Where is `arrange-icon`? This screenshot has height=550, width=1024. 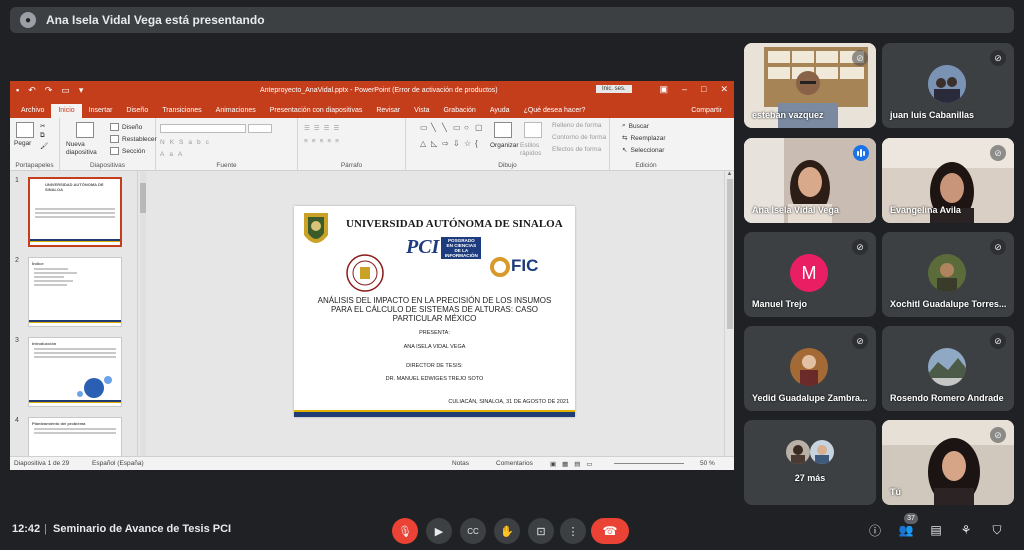 arrange-icon is located at coordinates (503, 130).